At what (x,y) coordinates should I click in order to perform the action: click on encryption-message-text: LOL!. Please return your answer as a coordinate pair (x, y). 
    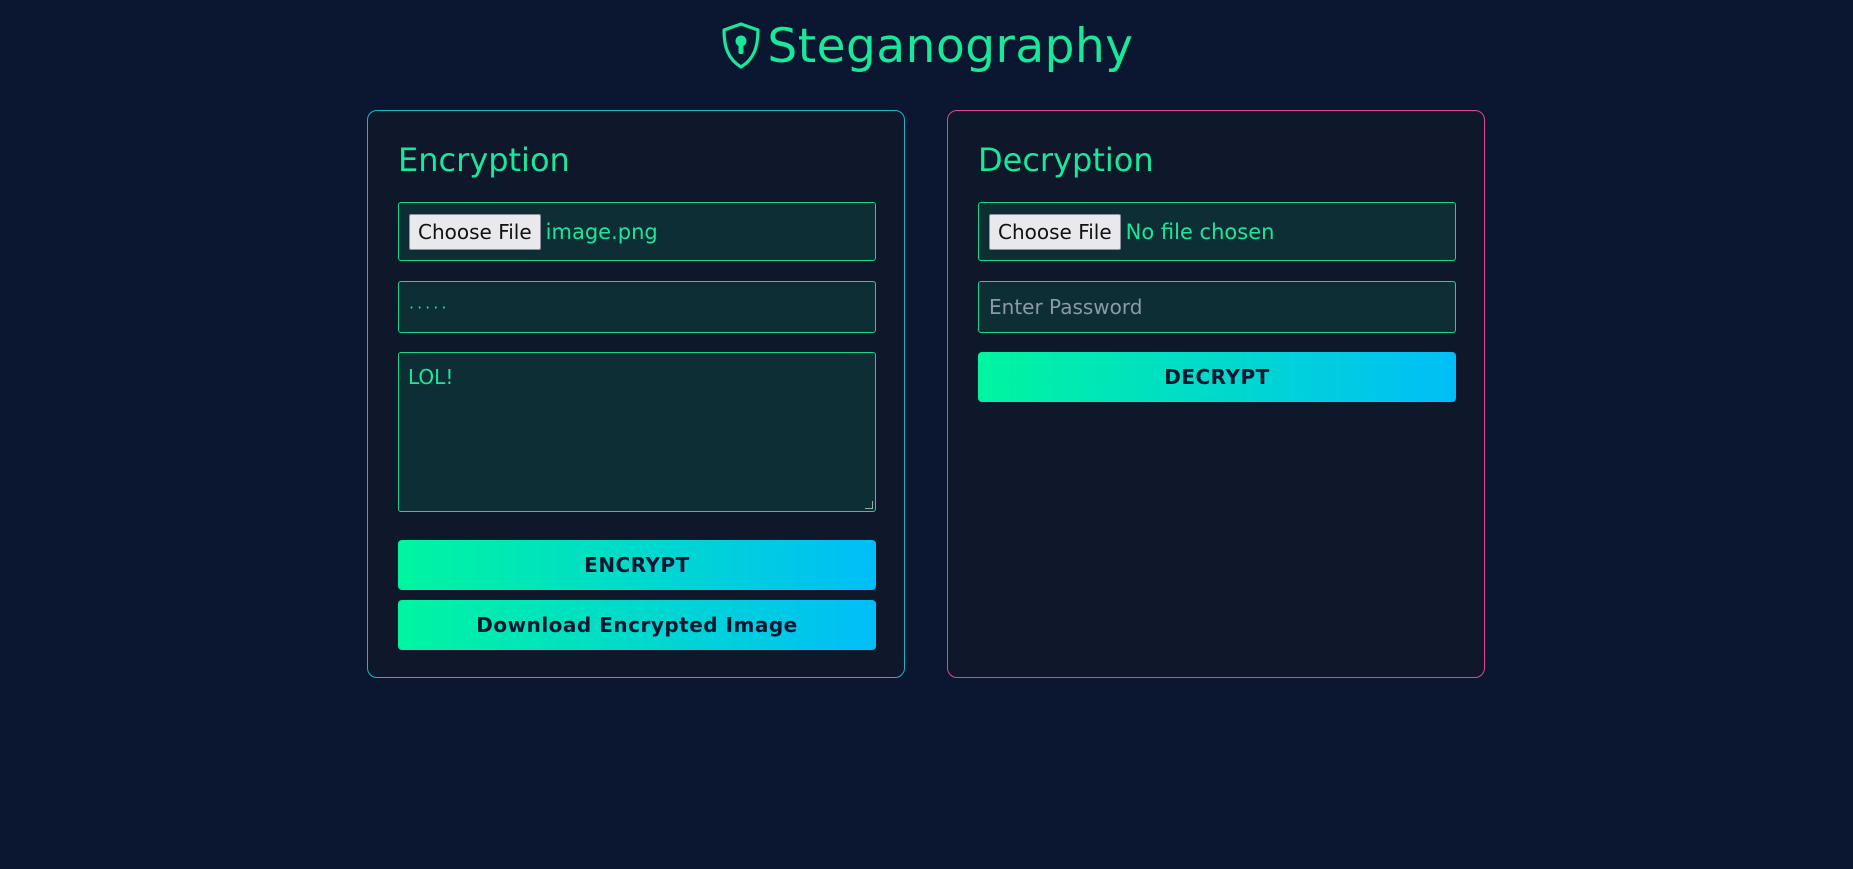
    Looking at the image, I should click on (431, 377).